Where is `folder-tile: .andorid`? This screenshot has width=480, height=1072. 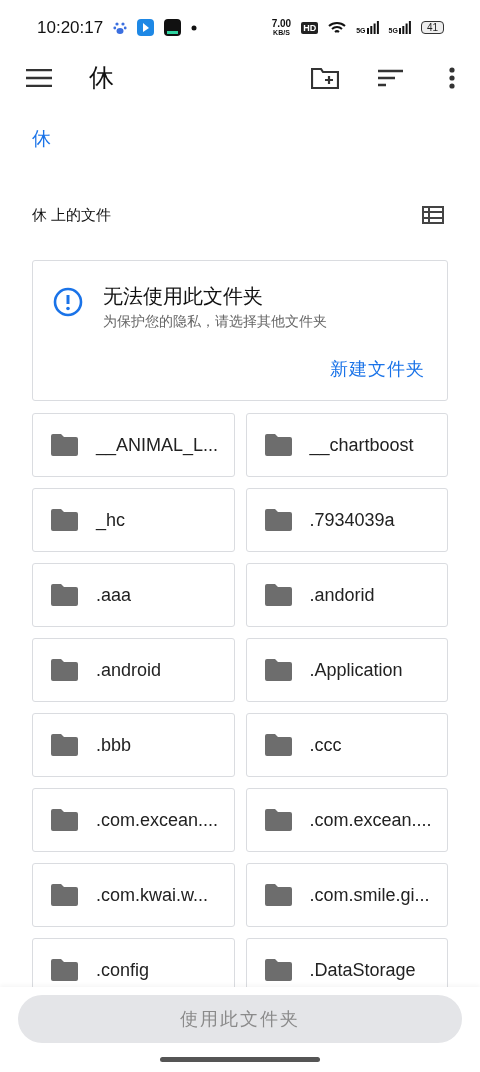
folder-tile: .andorid is located at coordinates (346, 595).